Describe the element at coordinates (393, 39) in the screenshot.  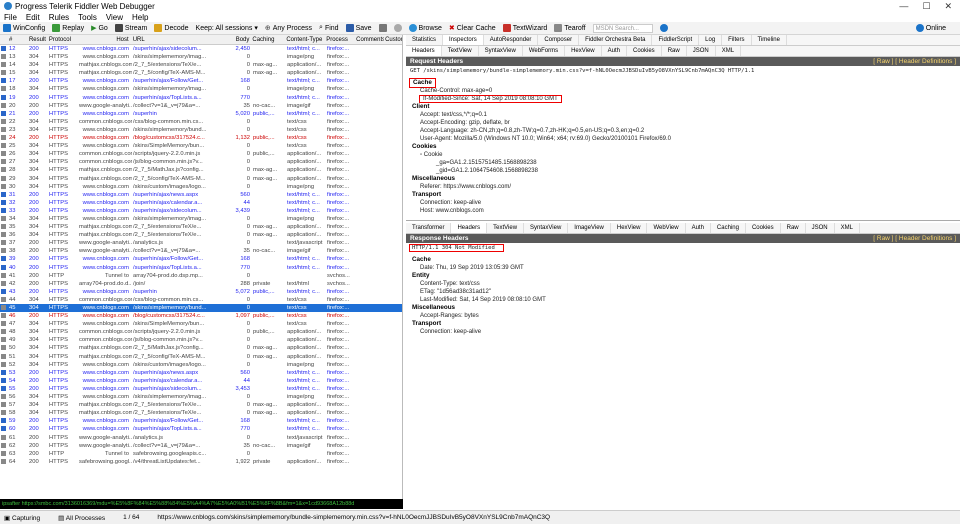
I see `column-custom: Custom` at that location.